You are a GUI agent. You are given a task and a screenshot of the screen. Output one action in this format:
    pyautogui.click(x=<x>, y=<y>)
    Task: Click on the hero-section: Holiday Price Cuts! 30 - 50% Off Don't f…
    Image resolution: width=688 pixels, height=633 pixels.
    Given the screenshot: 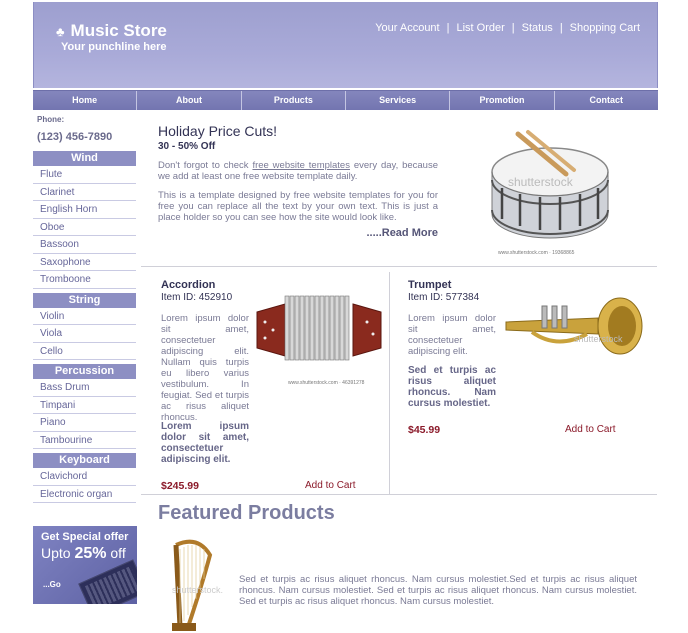 What is the action you would take?
    pyautogui.click(x=298, y=181)
    